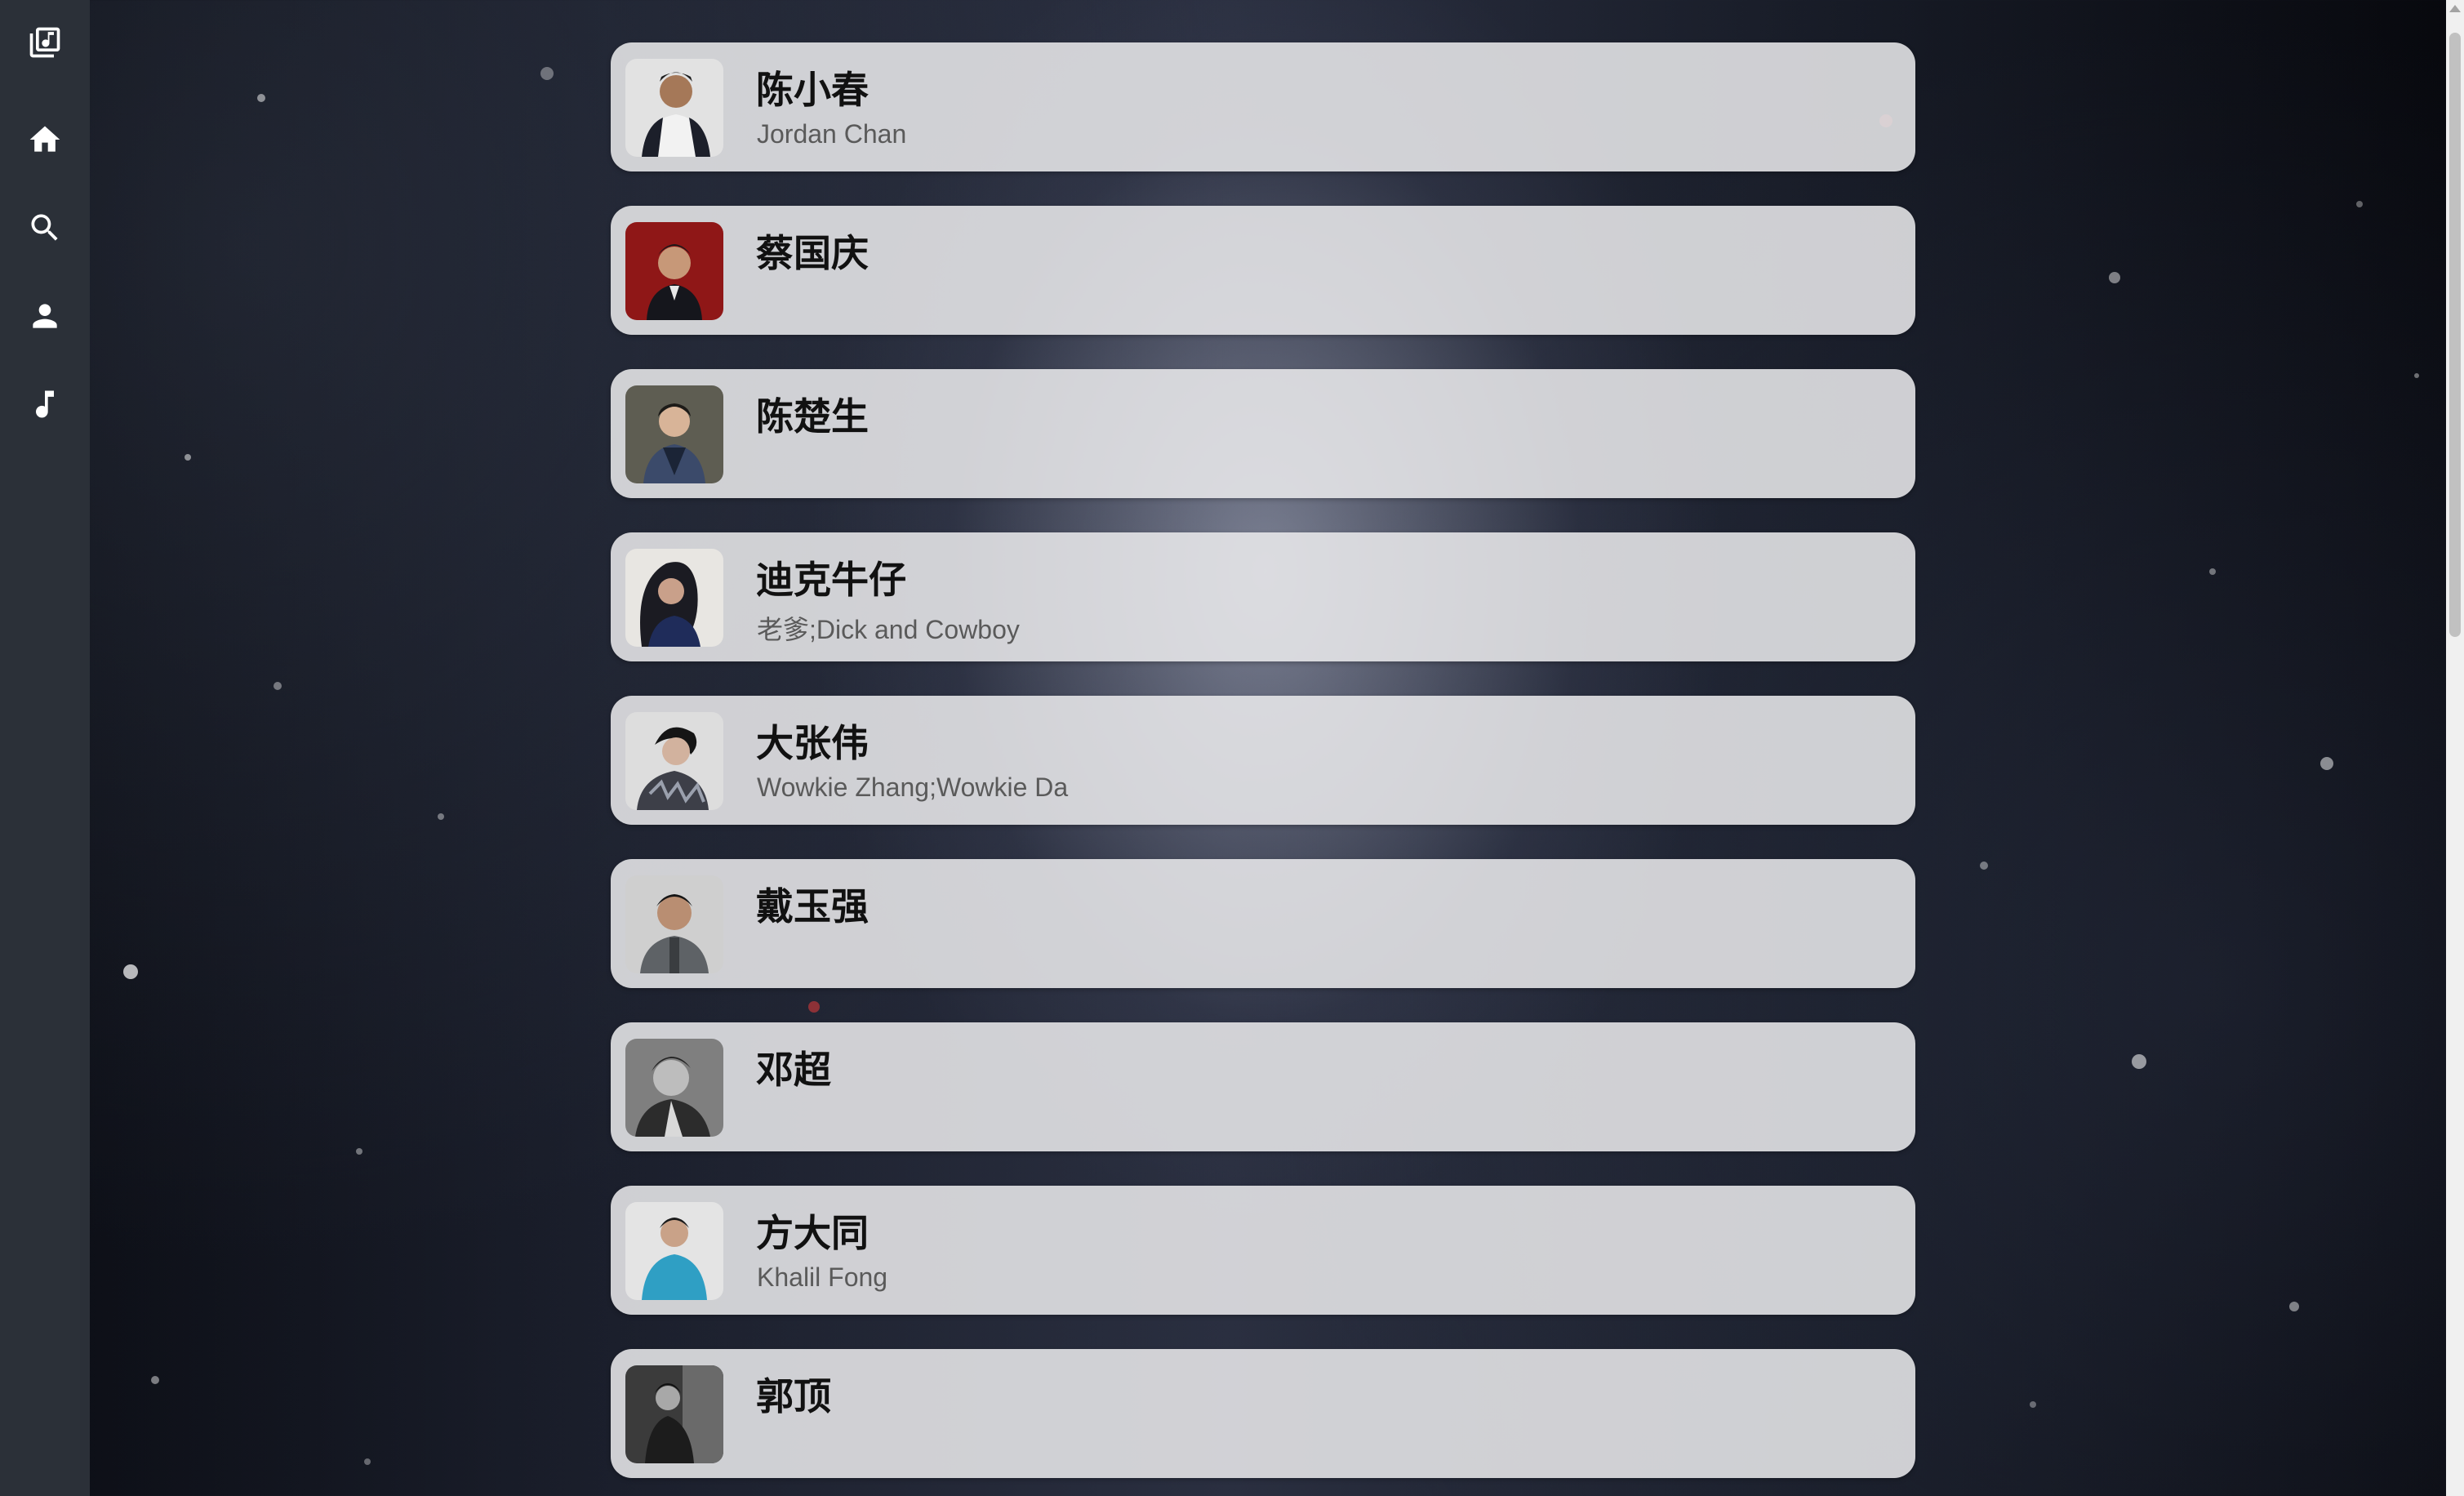 Image resolution: width=2464 pixels, height=1496 pixels. What do you see at coordinates (832, 134) in the screenshot?
I see `artist-alias: Jordan Chan` at bounding box center [832, 134].